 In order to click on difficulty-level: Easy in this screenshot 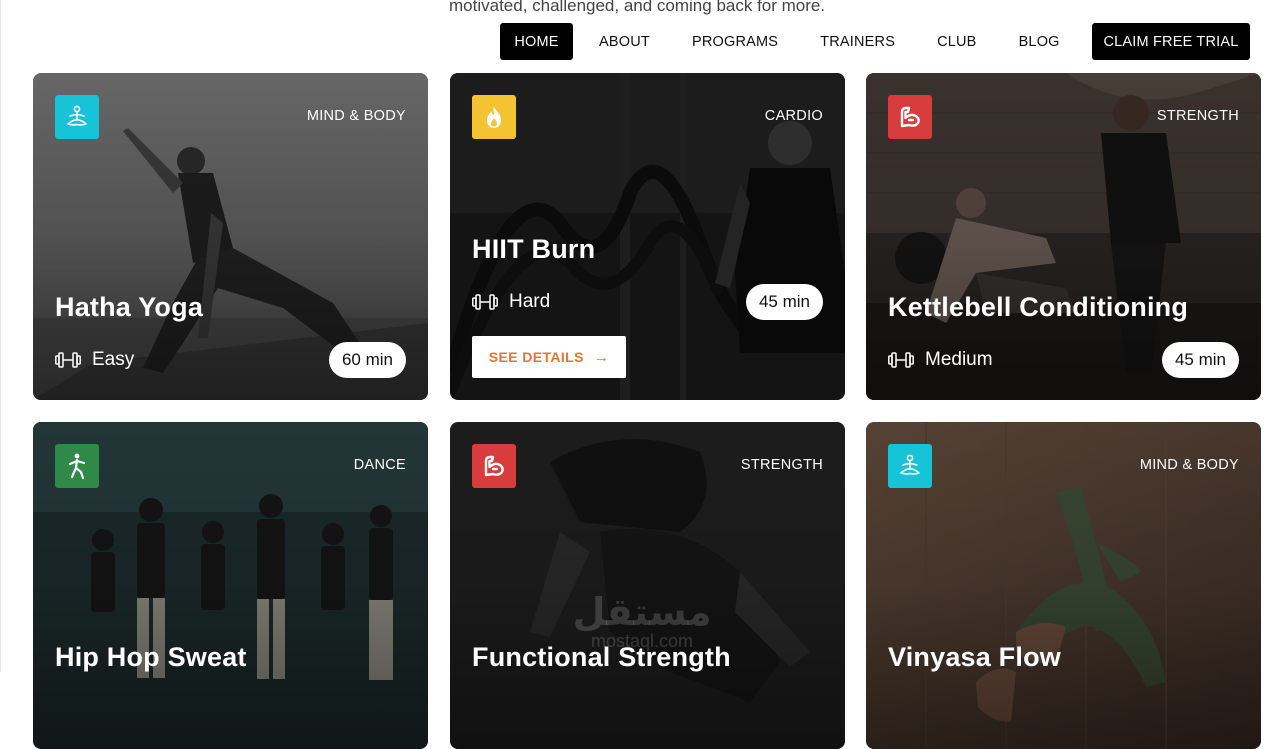, I will do `click(94, 360)`.